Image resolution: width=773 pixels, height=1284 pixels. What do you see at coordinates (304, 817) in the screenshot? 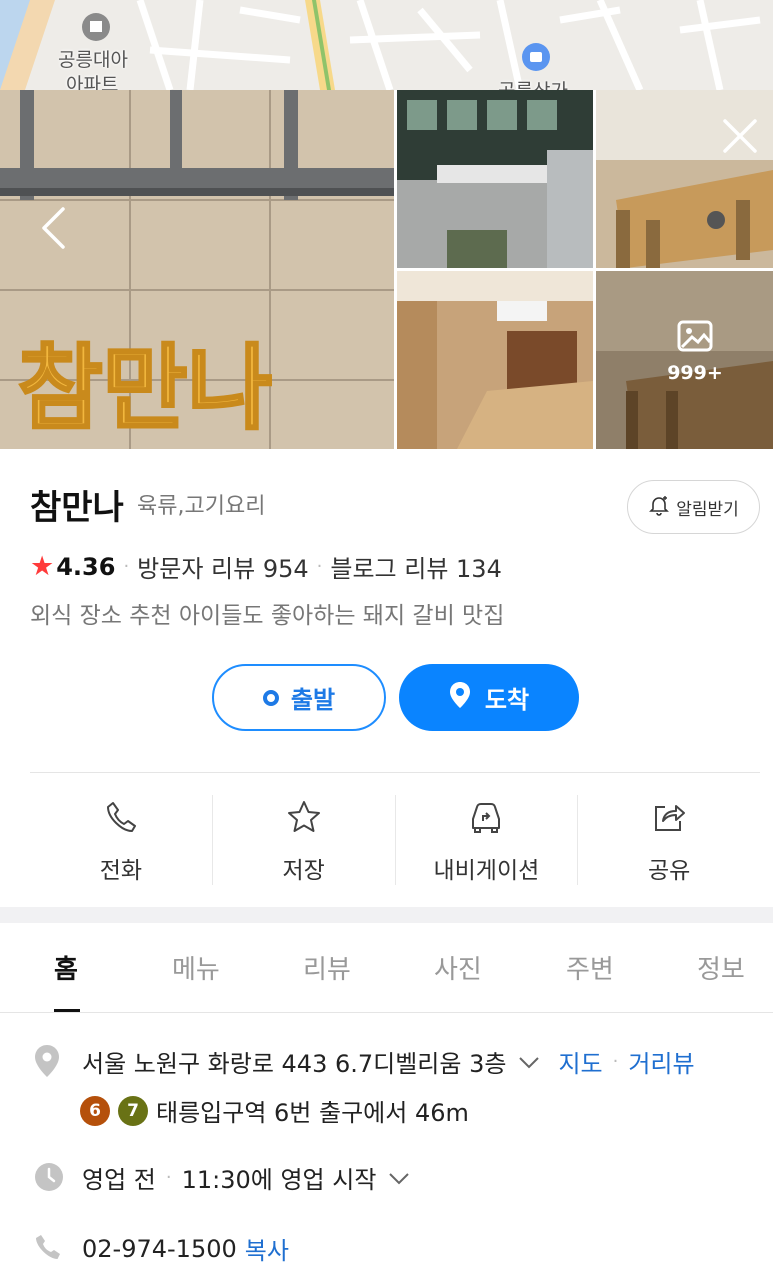
I see `star-icon` at bounding box center [304, 817].